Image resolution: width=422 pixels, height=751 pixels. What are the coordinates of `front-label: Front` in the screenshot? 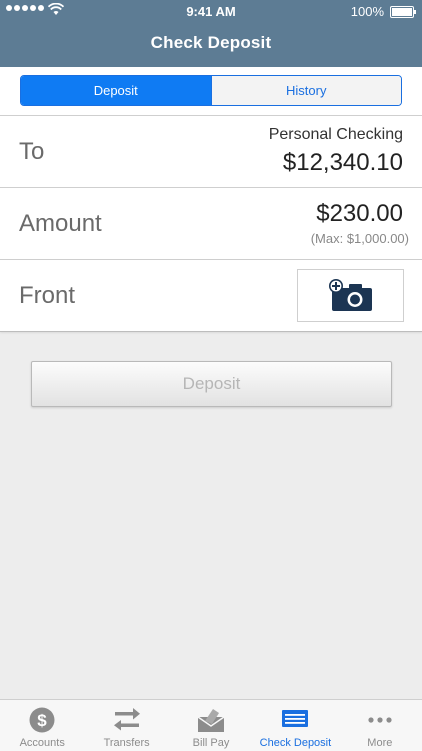 It's located at (47, 295).